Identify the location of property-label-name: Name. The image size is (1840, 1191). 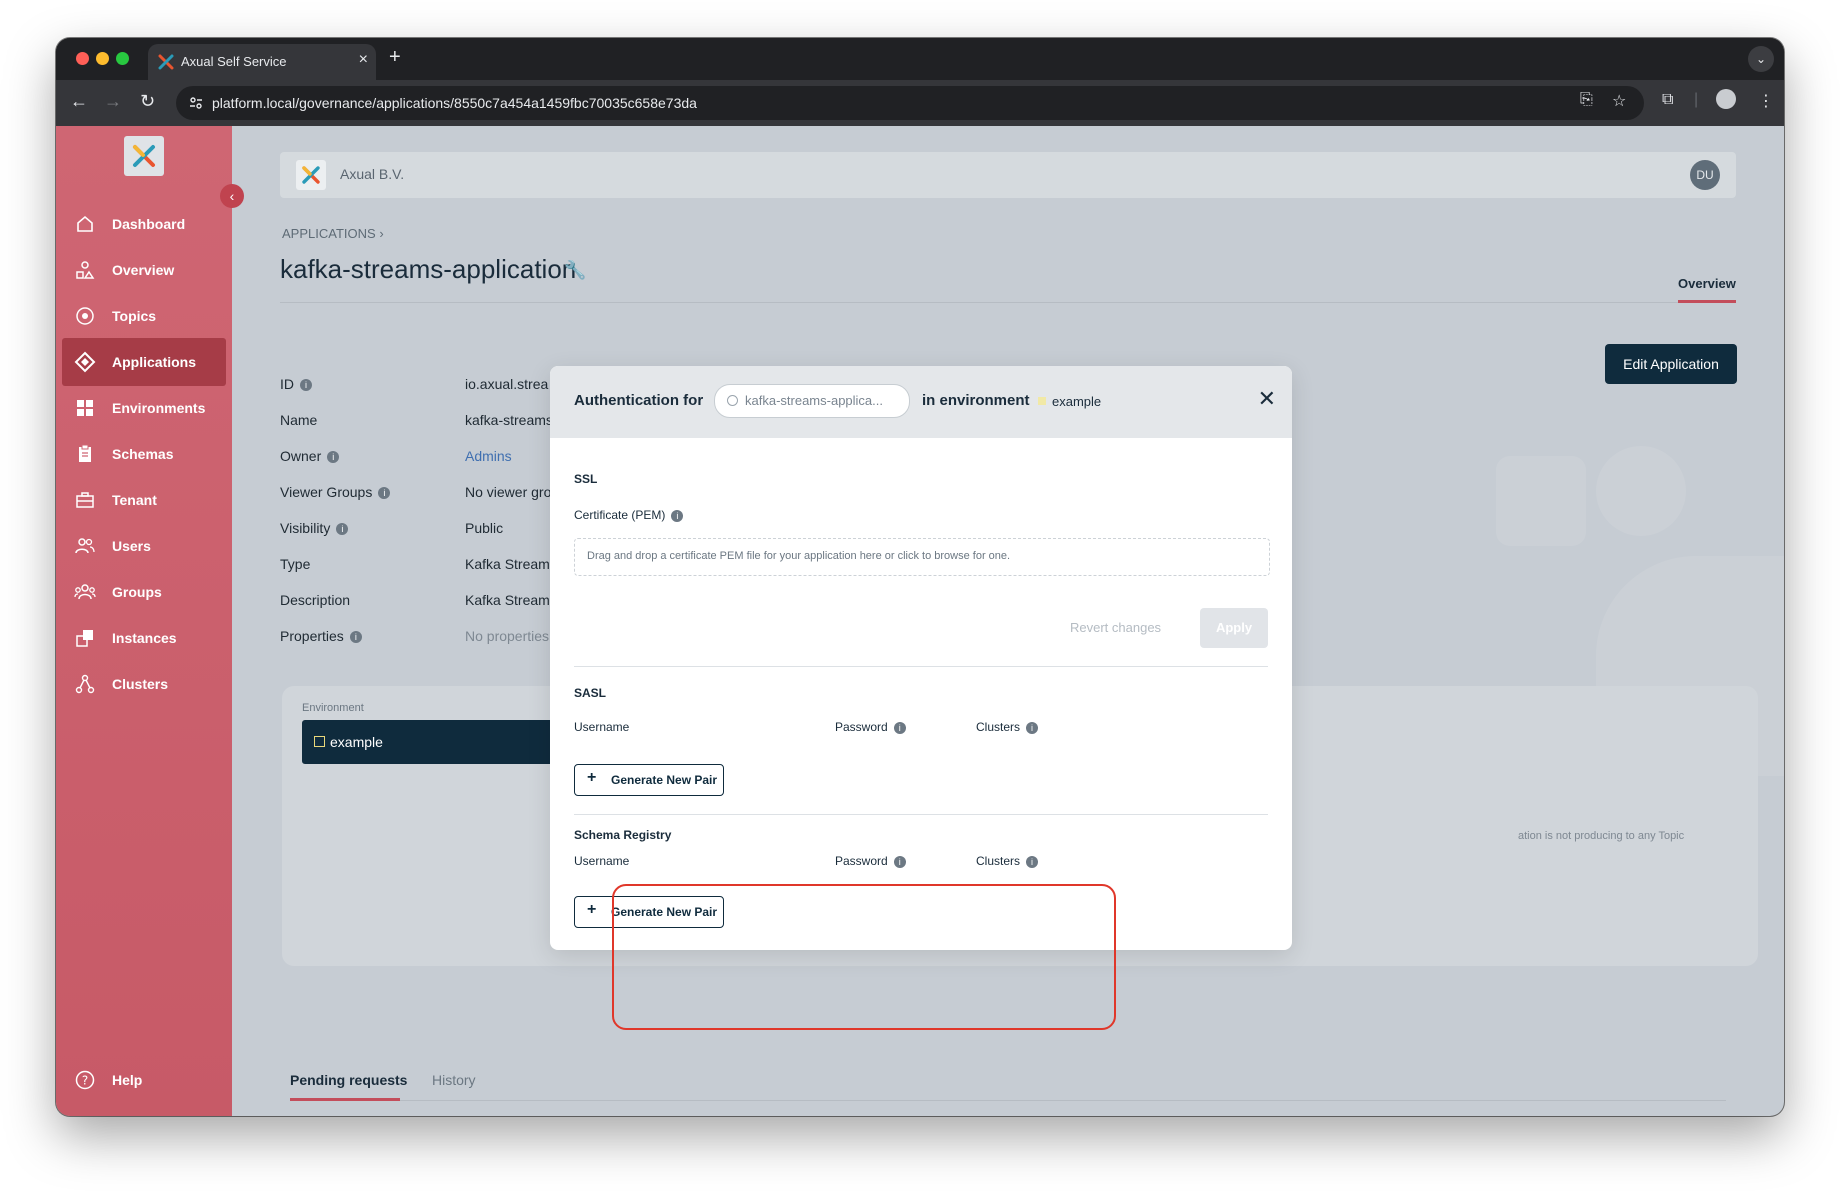
(299, 420).